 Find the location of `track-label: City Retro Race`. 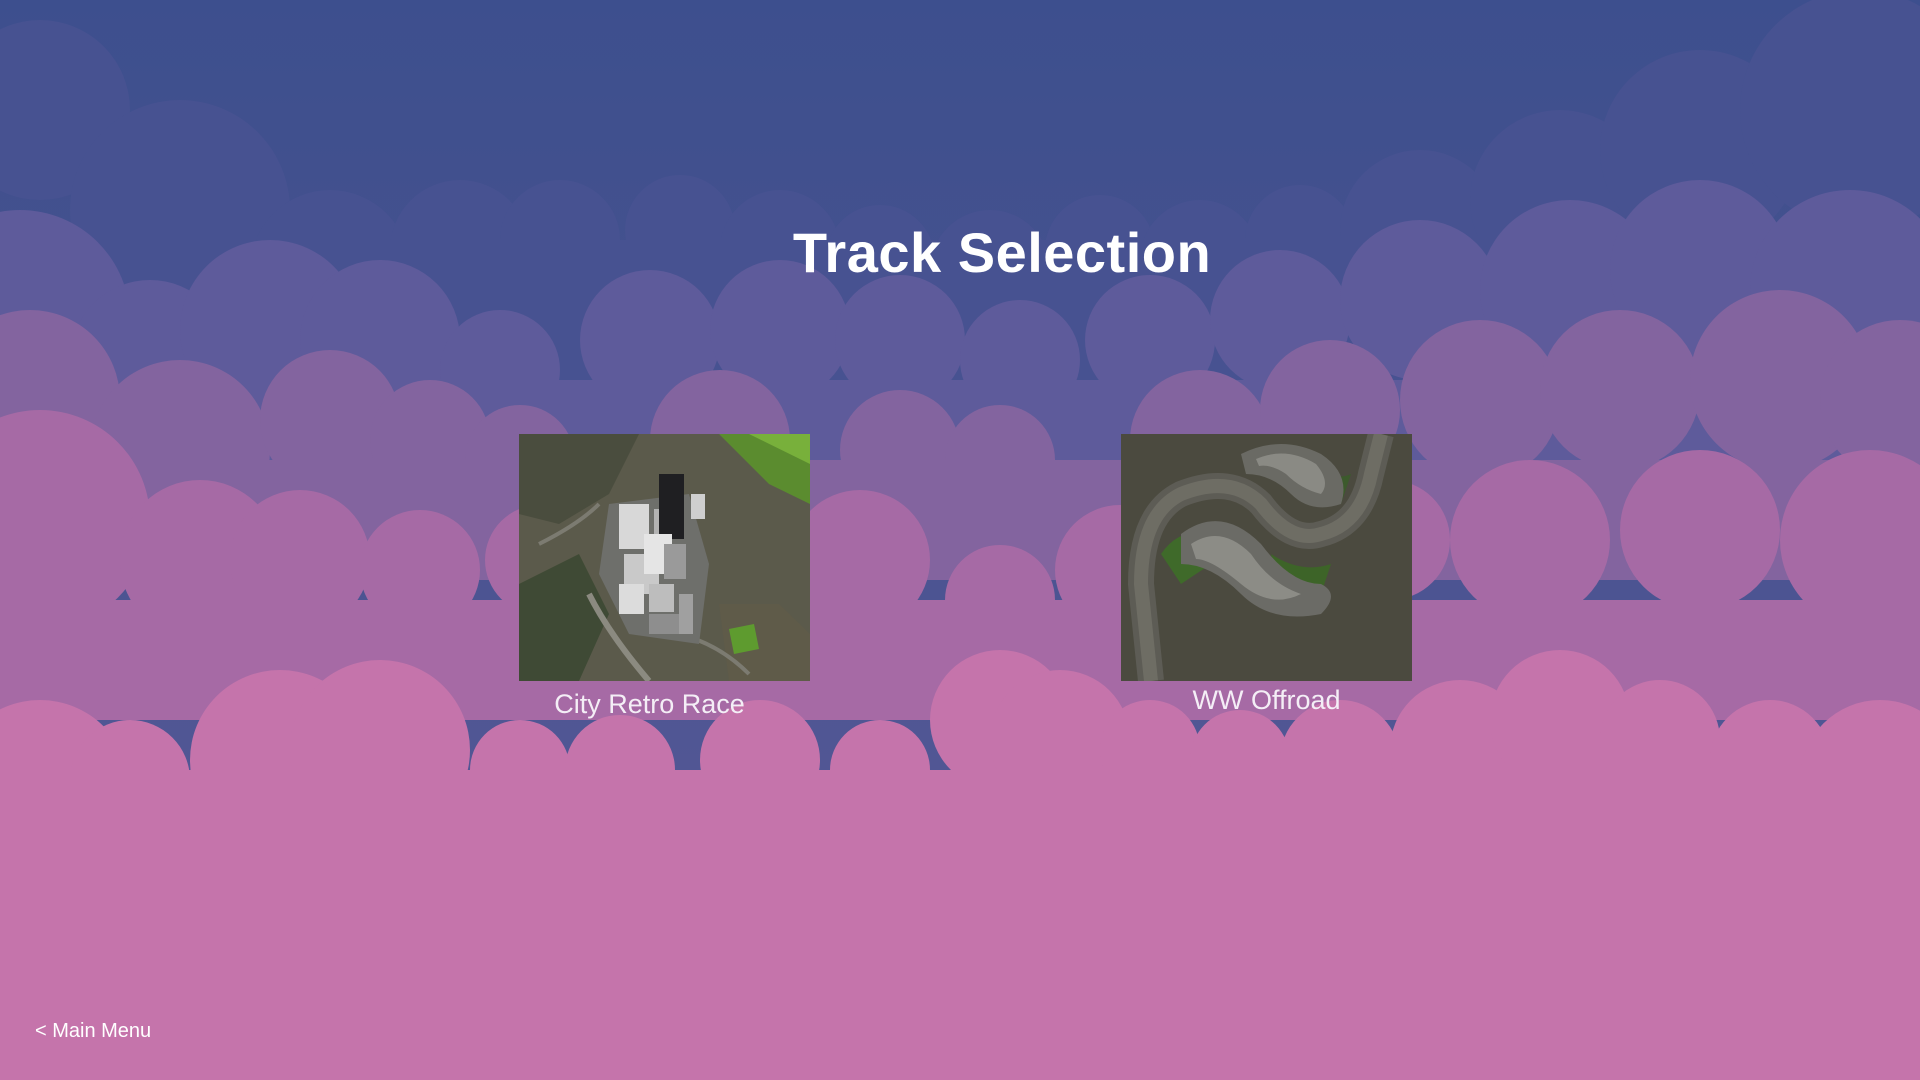

track-label: City Retro Race is located at coordinates (649, 704).